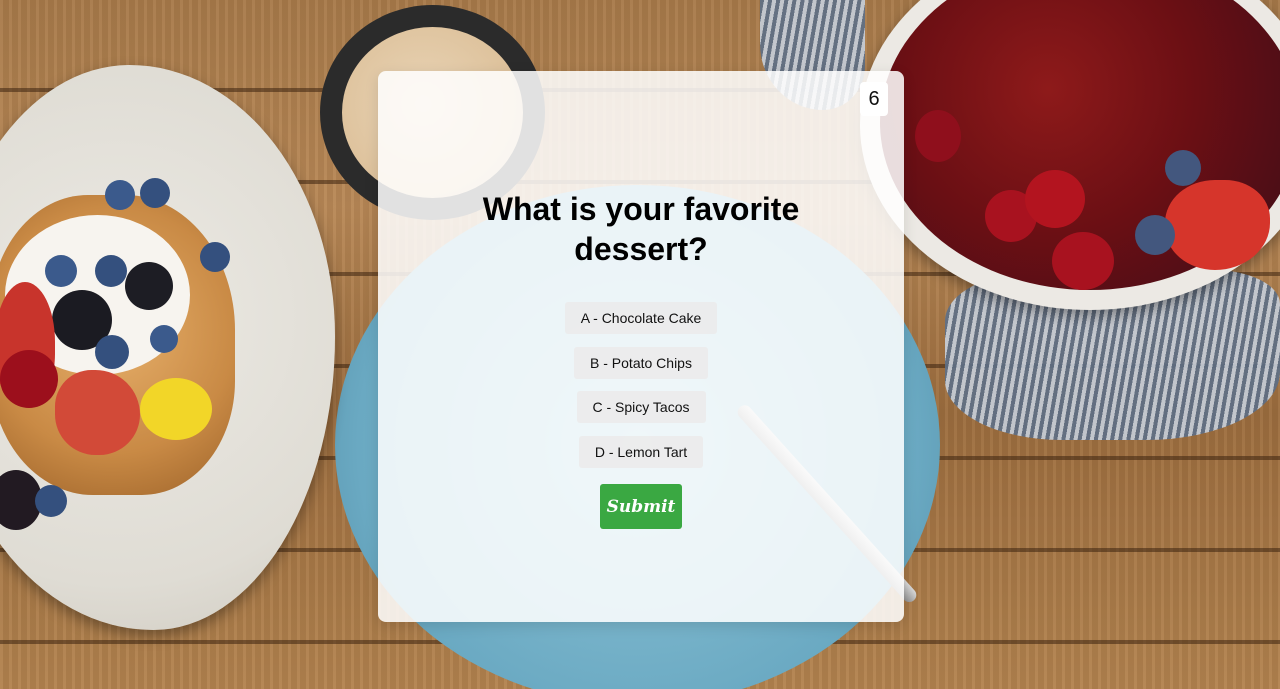 The image size is (1280, 689). Describe the element at coordinates (641, 362) in the screenshot. I see `option-b-button: B - Potato Chips` at that location.